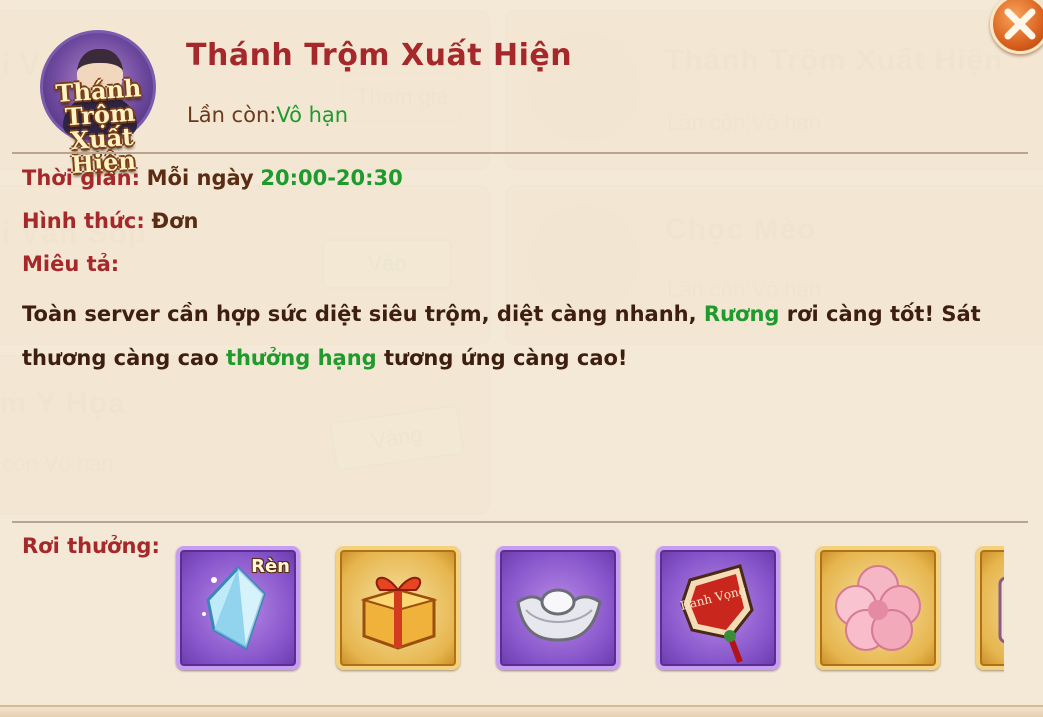 This screenshot has height=717, width=1043. I want to click on divider-bottom, so click(520, 522).